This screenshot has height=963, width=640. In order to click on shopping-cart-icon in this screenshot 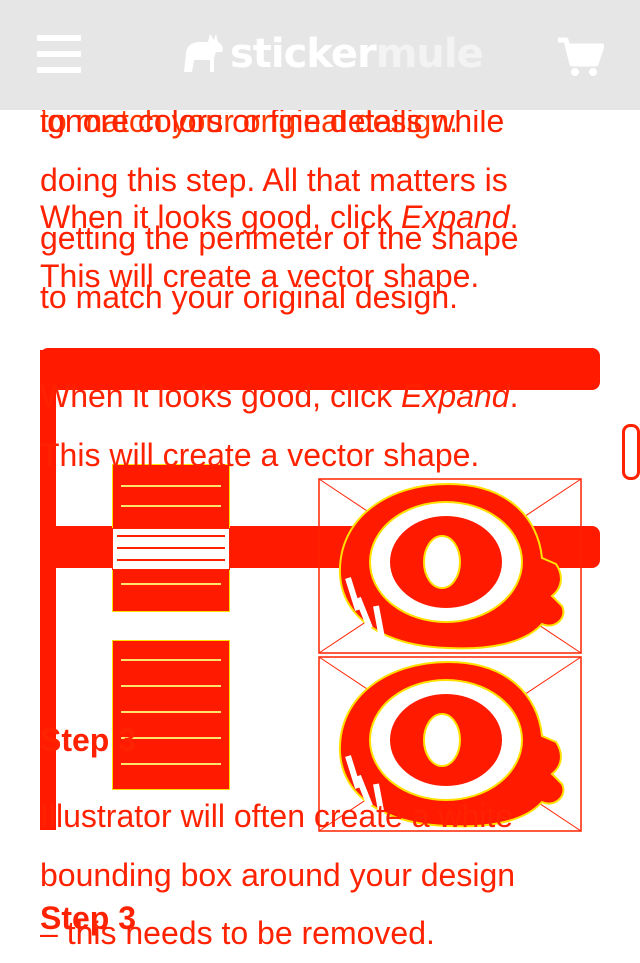, I will do `click(580, 57)`.